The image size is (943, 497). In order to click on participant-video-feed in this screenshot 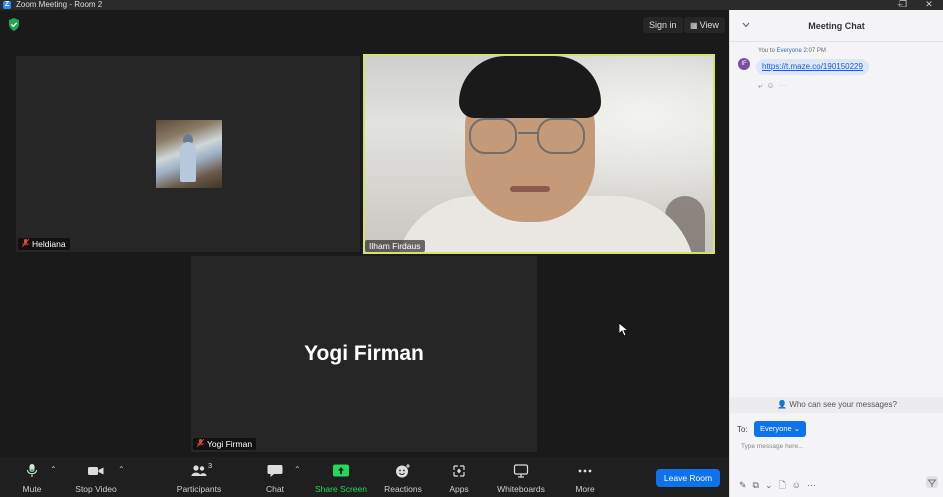, I will do `click(539, 154)`.